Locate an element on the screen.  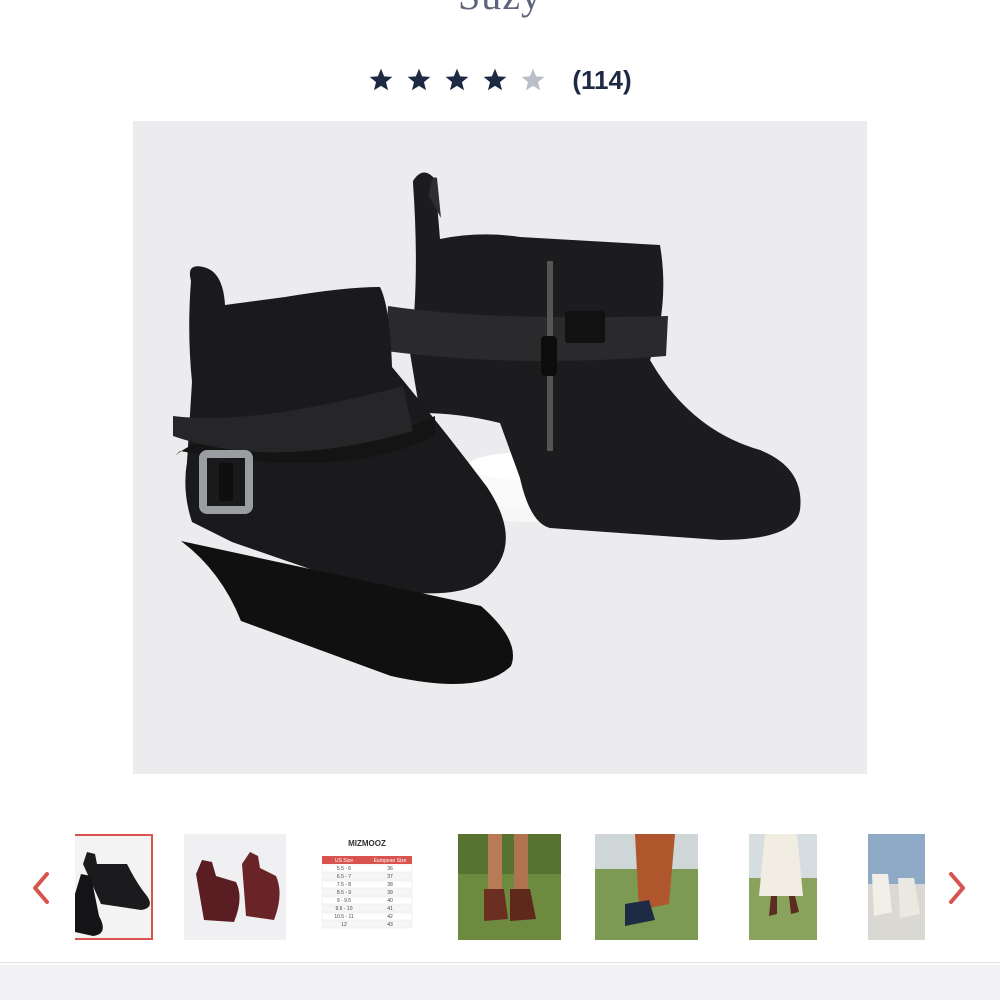
size-chart-cell: 36 is located at coordinates (390, 869).